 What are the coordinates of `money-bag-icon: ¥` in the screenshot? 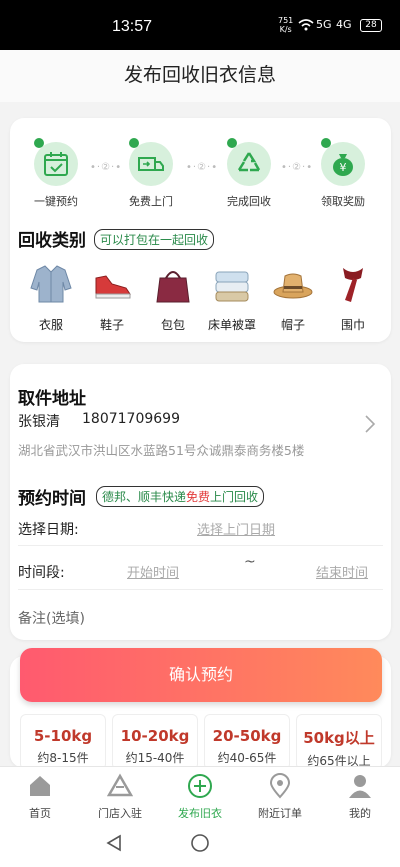 It's located at (343, 165).